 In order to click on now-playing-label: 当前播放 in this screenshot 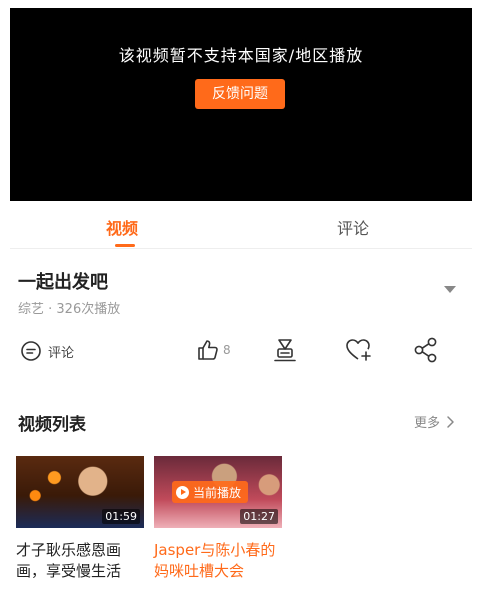, I will do `click(217, 492)`.